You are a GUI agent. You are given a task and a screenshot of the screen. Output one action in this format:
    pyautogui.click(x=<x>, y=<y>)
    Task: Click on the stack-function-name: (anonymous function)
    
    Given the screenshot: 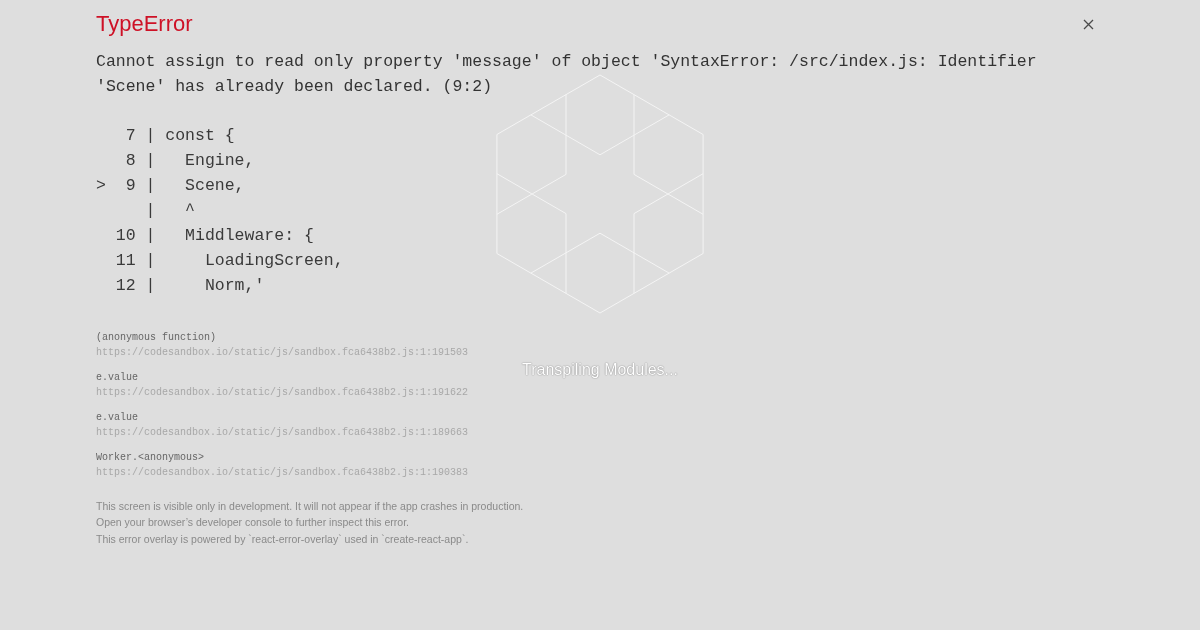 What is the action you would take?
    pyautogui.click(x=156, y=337)
    